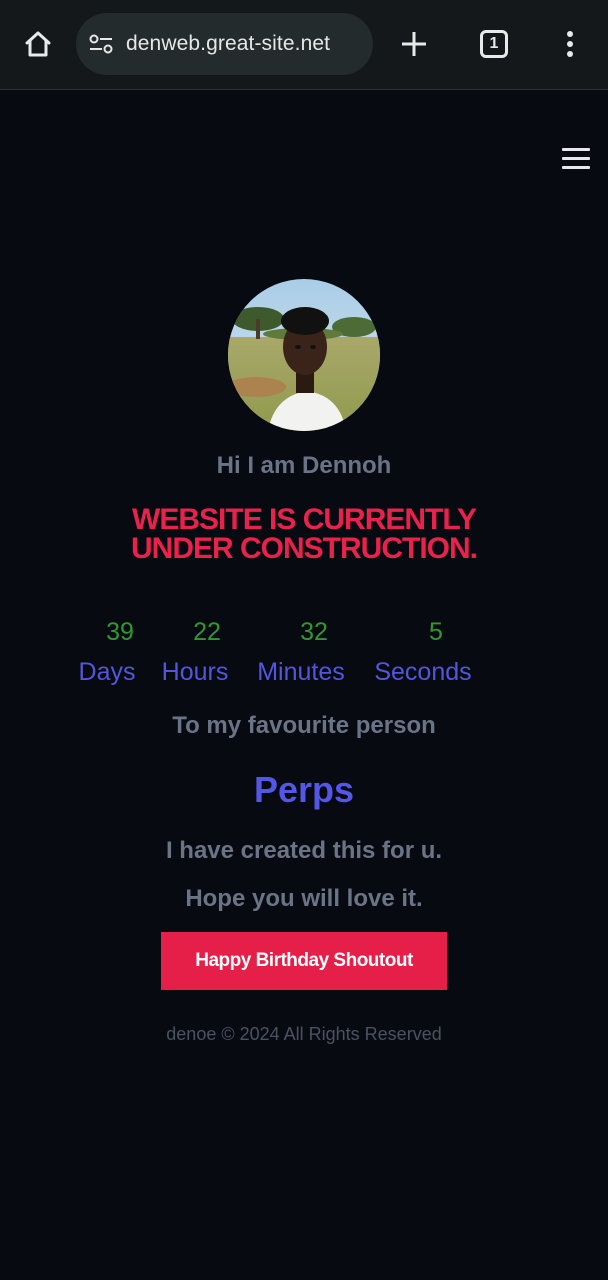  Describe the element at coordinates (314, 632) in the screenshot. I see `countdown-minutes-value: 32` at that location.